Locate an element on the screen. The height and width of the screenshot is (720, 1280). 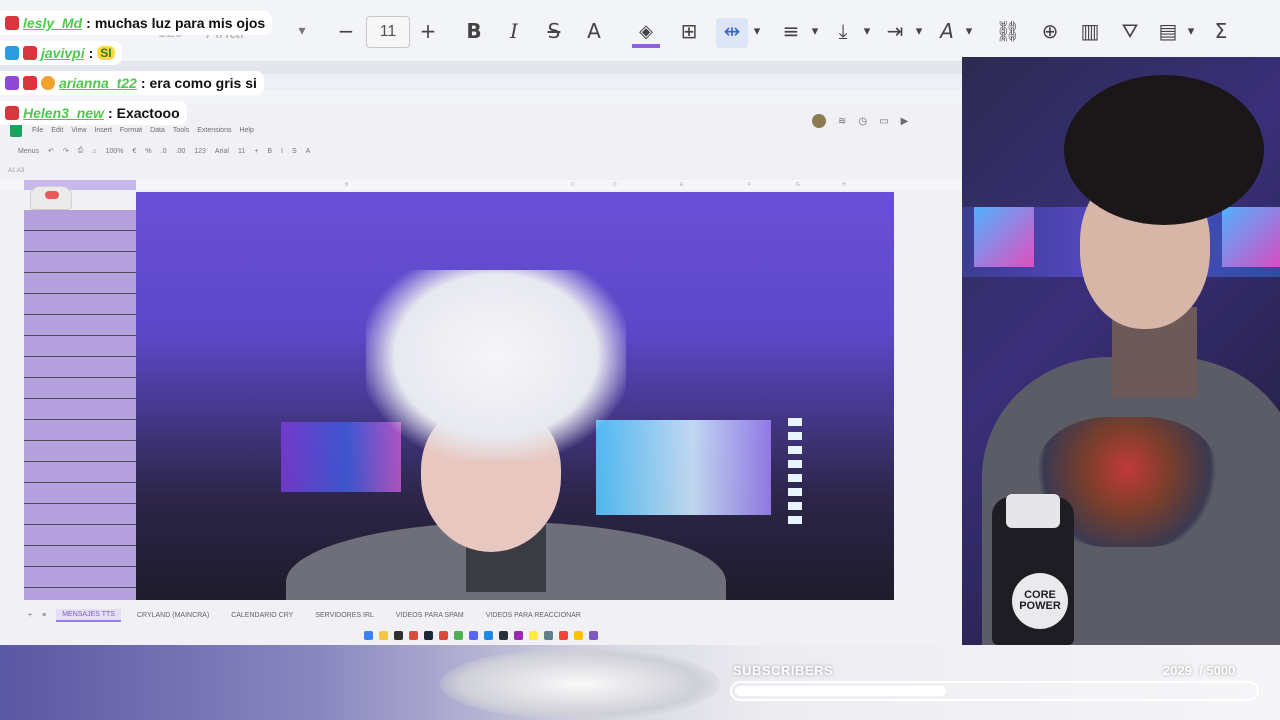
menu-view: View is located at coordinates (78, 130).